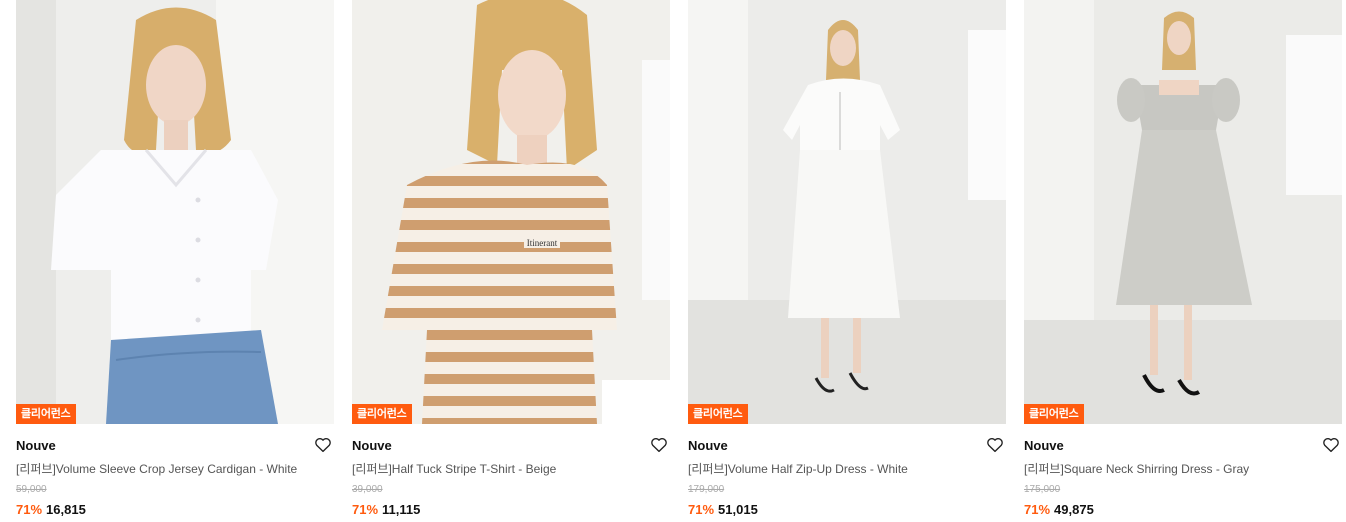 The image size is (1346, 522). Describe the element at coordinates (511, 469) in the screenshot. I see `product-name: [리퍼브]Half Tuck Stripe T-Shirt - Beige` at that location.